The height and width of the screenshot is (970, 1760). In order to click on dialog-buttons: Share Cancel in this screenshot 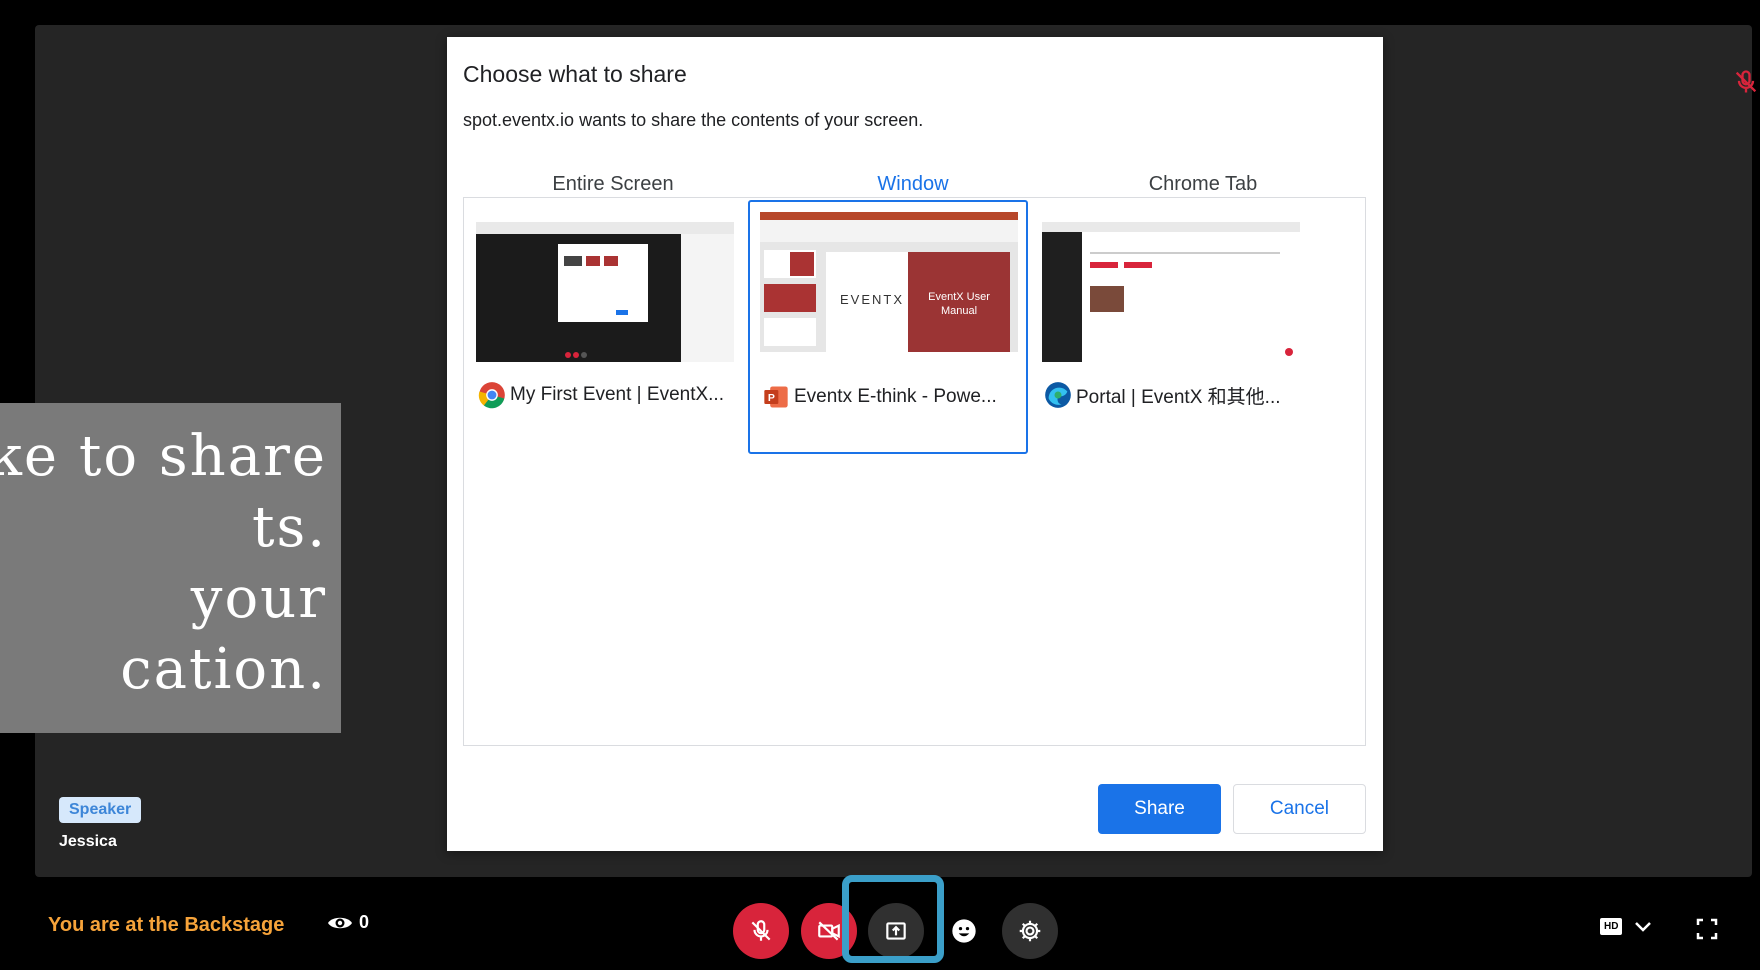, I will do `click(1232, 809)`.